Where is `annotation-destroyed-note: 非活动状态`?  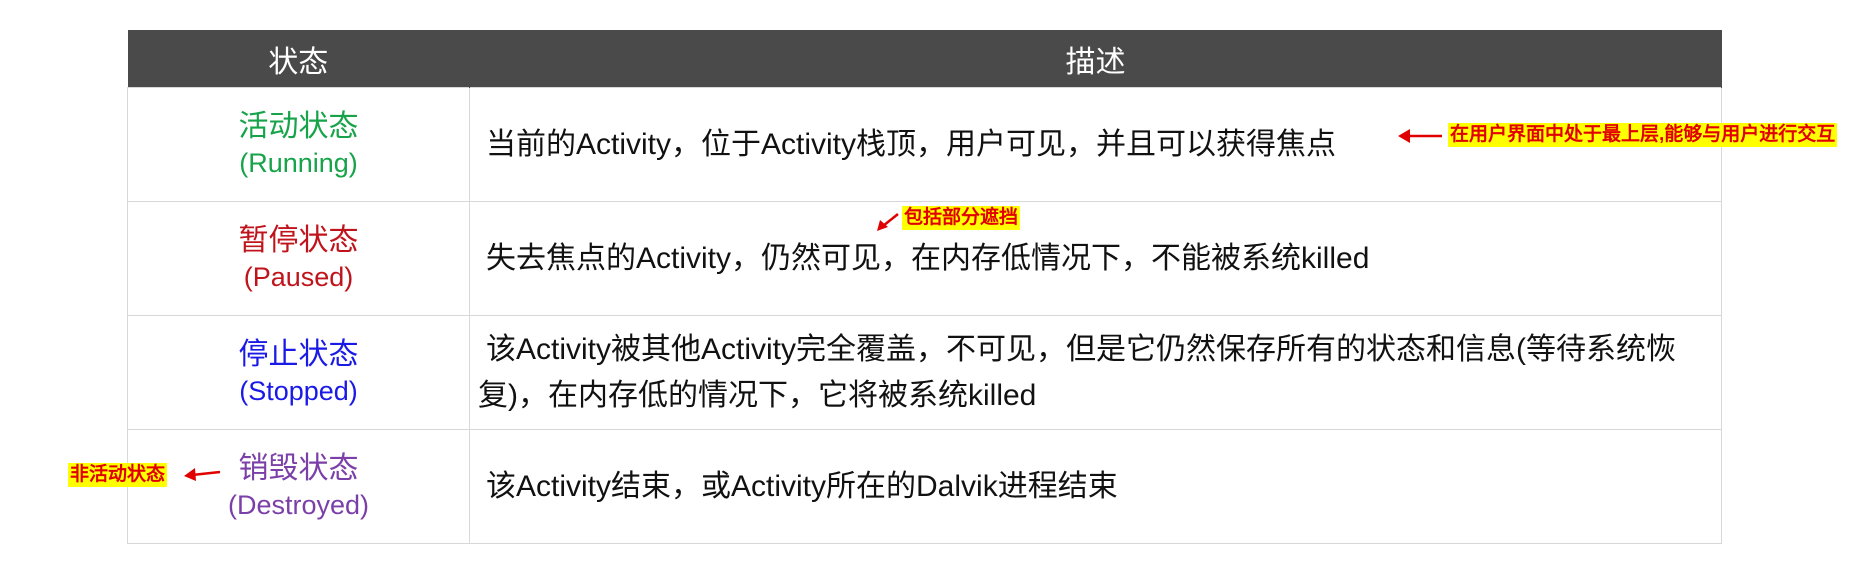 annotation-destroyed-note: 非活动状态 is located at coordinates (118, 475).